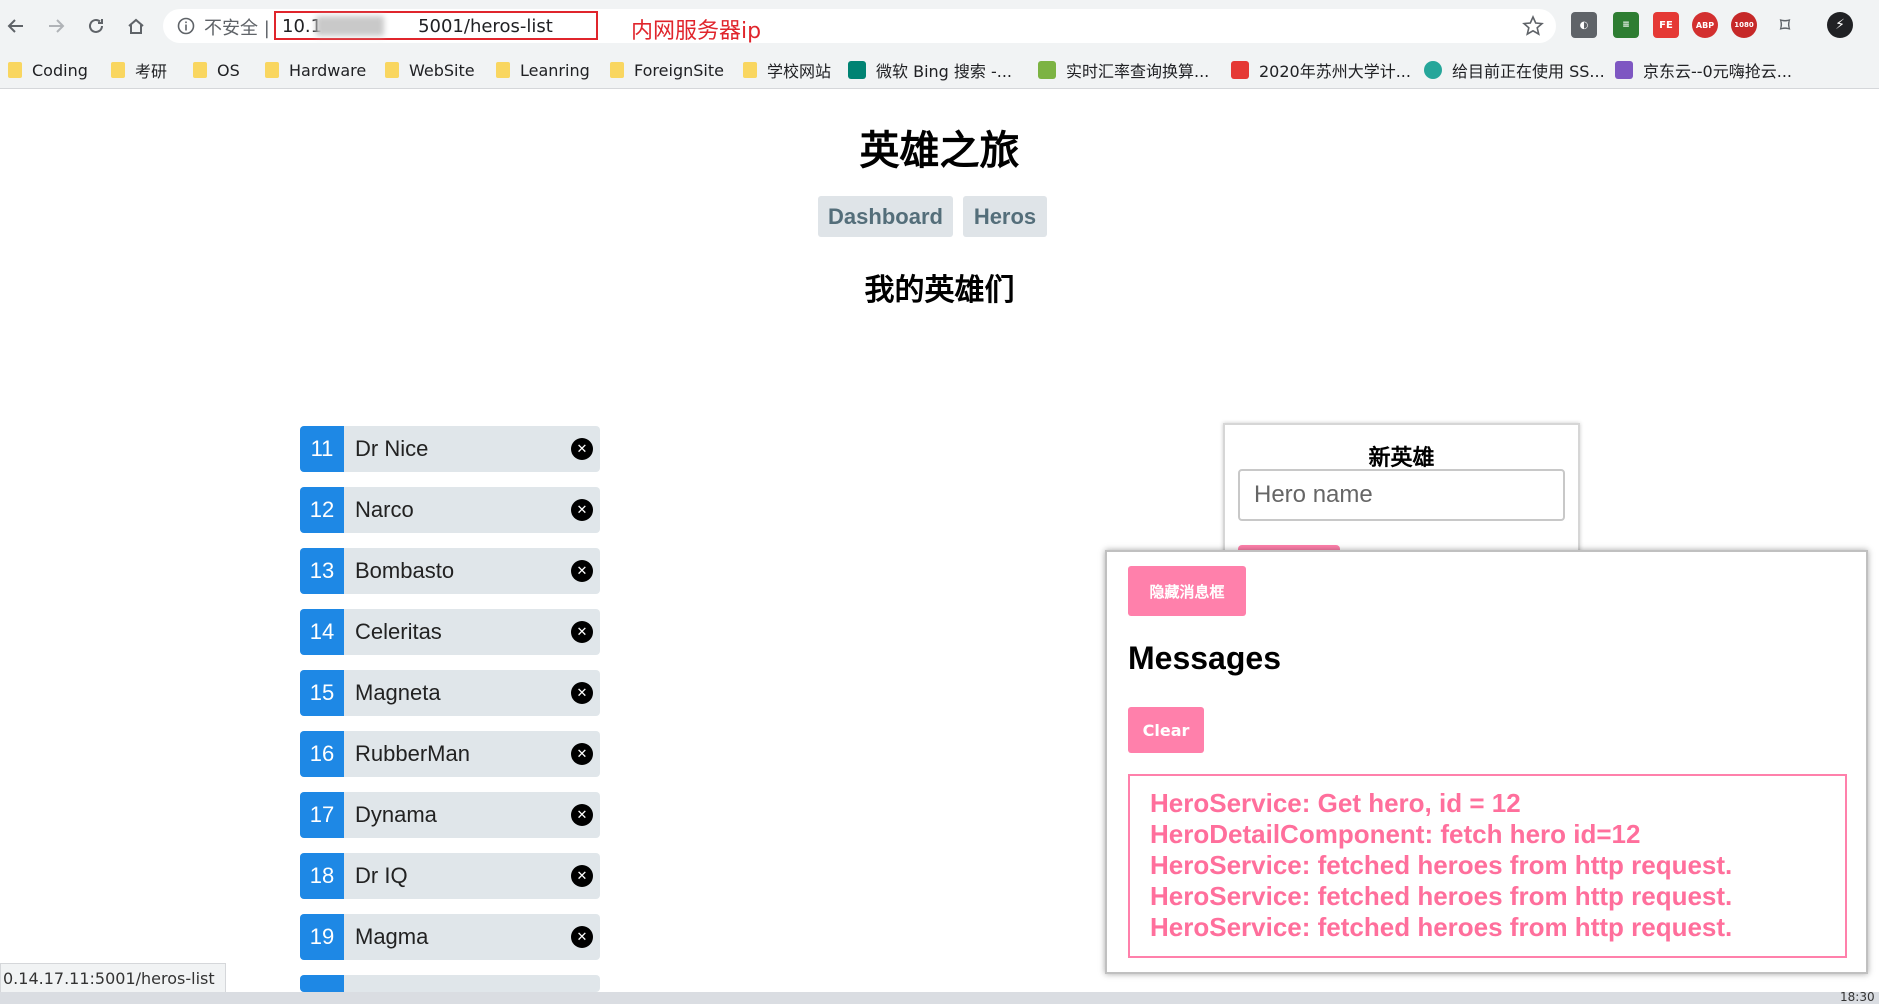 The height and width of the screenshot is (1004, 1879). I want to click on hero-id-badge, so click(322, 983).